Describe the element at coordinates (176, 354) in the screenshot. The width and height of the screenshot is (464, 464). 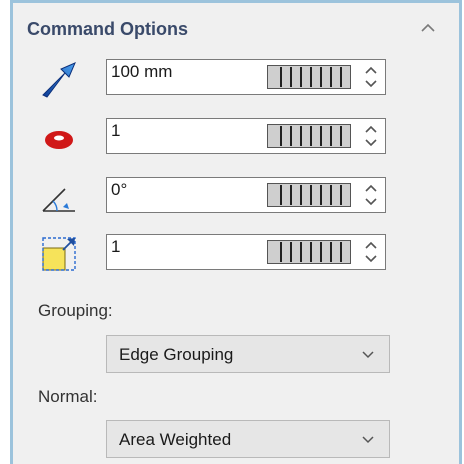
I see `grouping-selected: Edge Grouping` at that location.